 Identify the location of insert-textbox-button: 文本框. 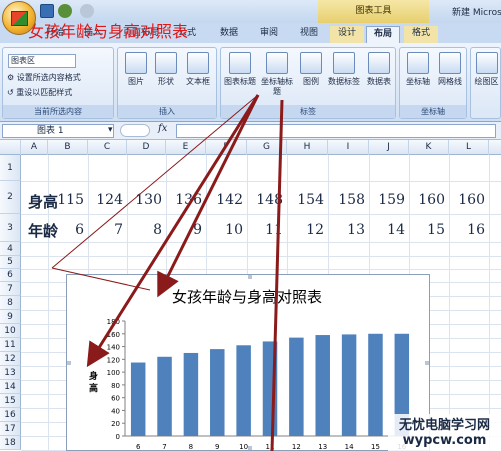
(198, 69).